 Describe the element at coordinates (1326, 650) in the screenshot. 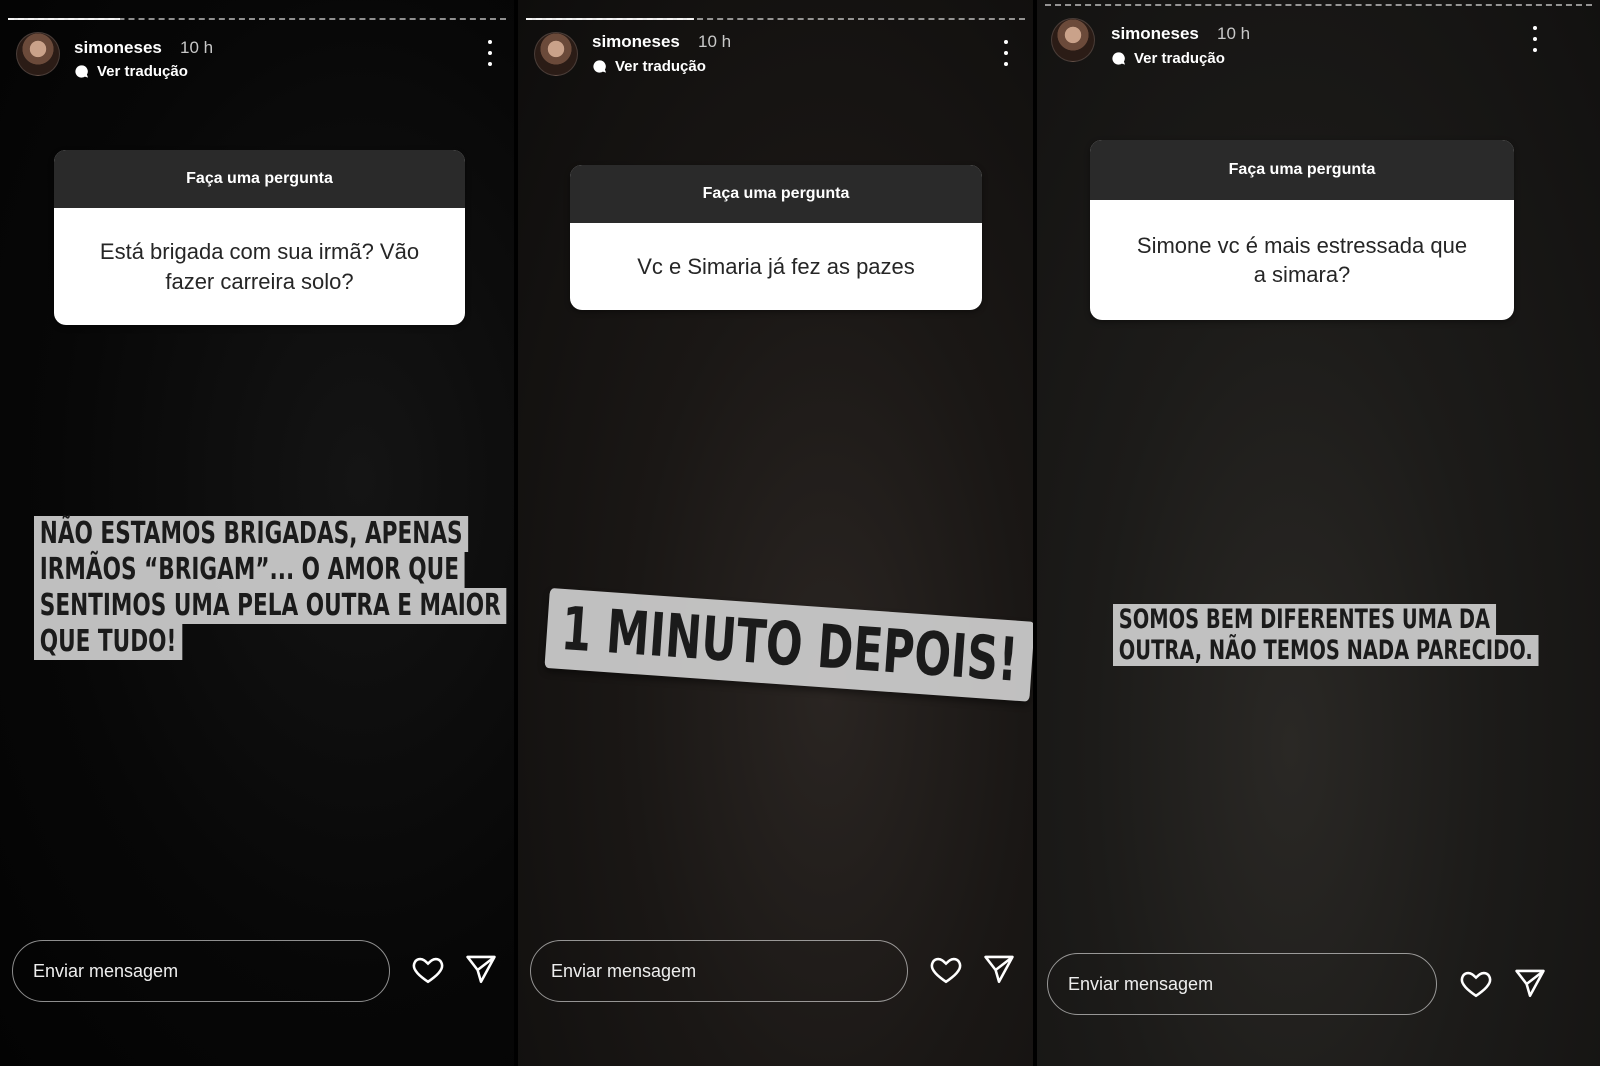

I see `answer-line: OUTRA, NÃO TEMOS NADA PARECIDO.` at that location.